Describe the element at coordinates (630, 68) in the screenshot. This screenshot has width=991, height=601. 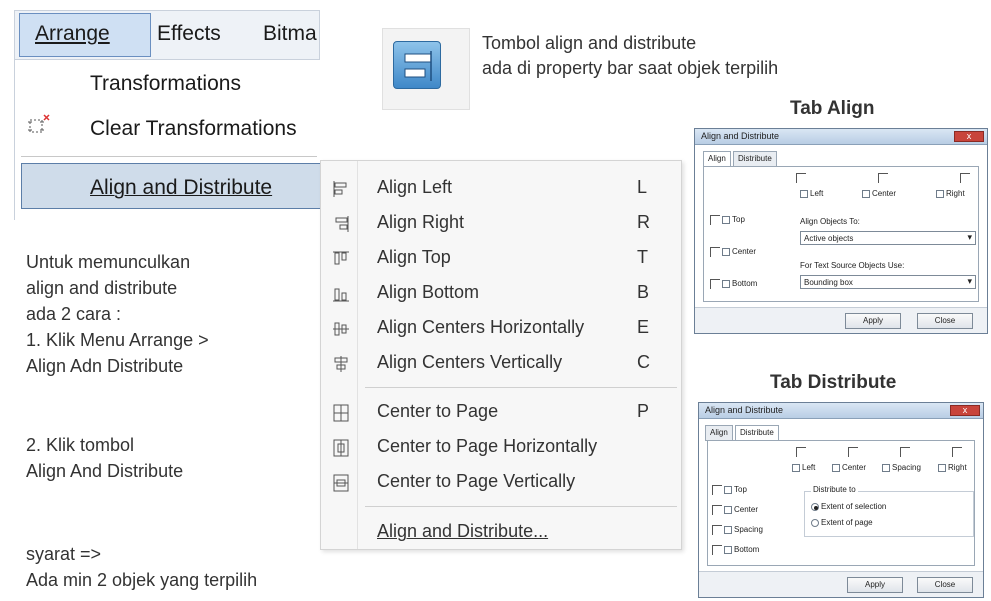
I see `note-line-2: ada di property bar saat objek terpilih` at that location.